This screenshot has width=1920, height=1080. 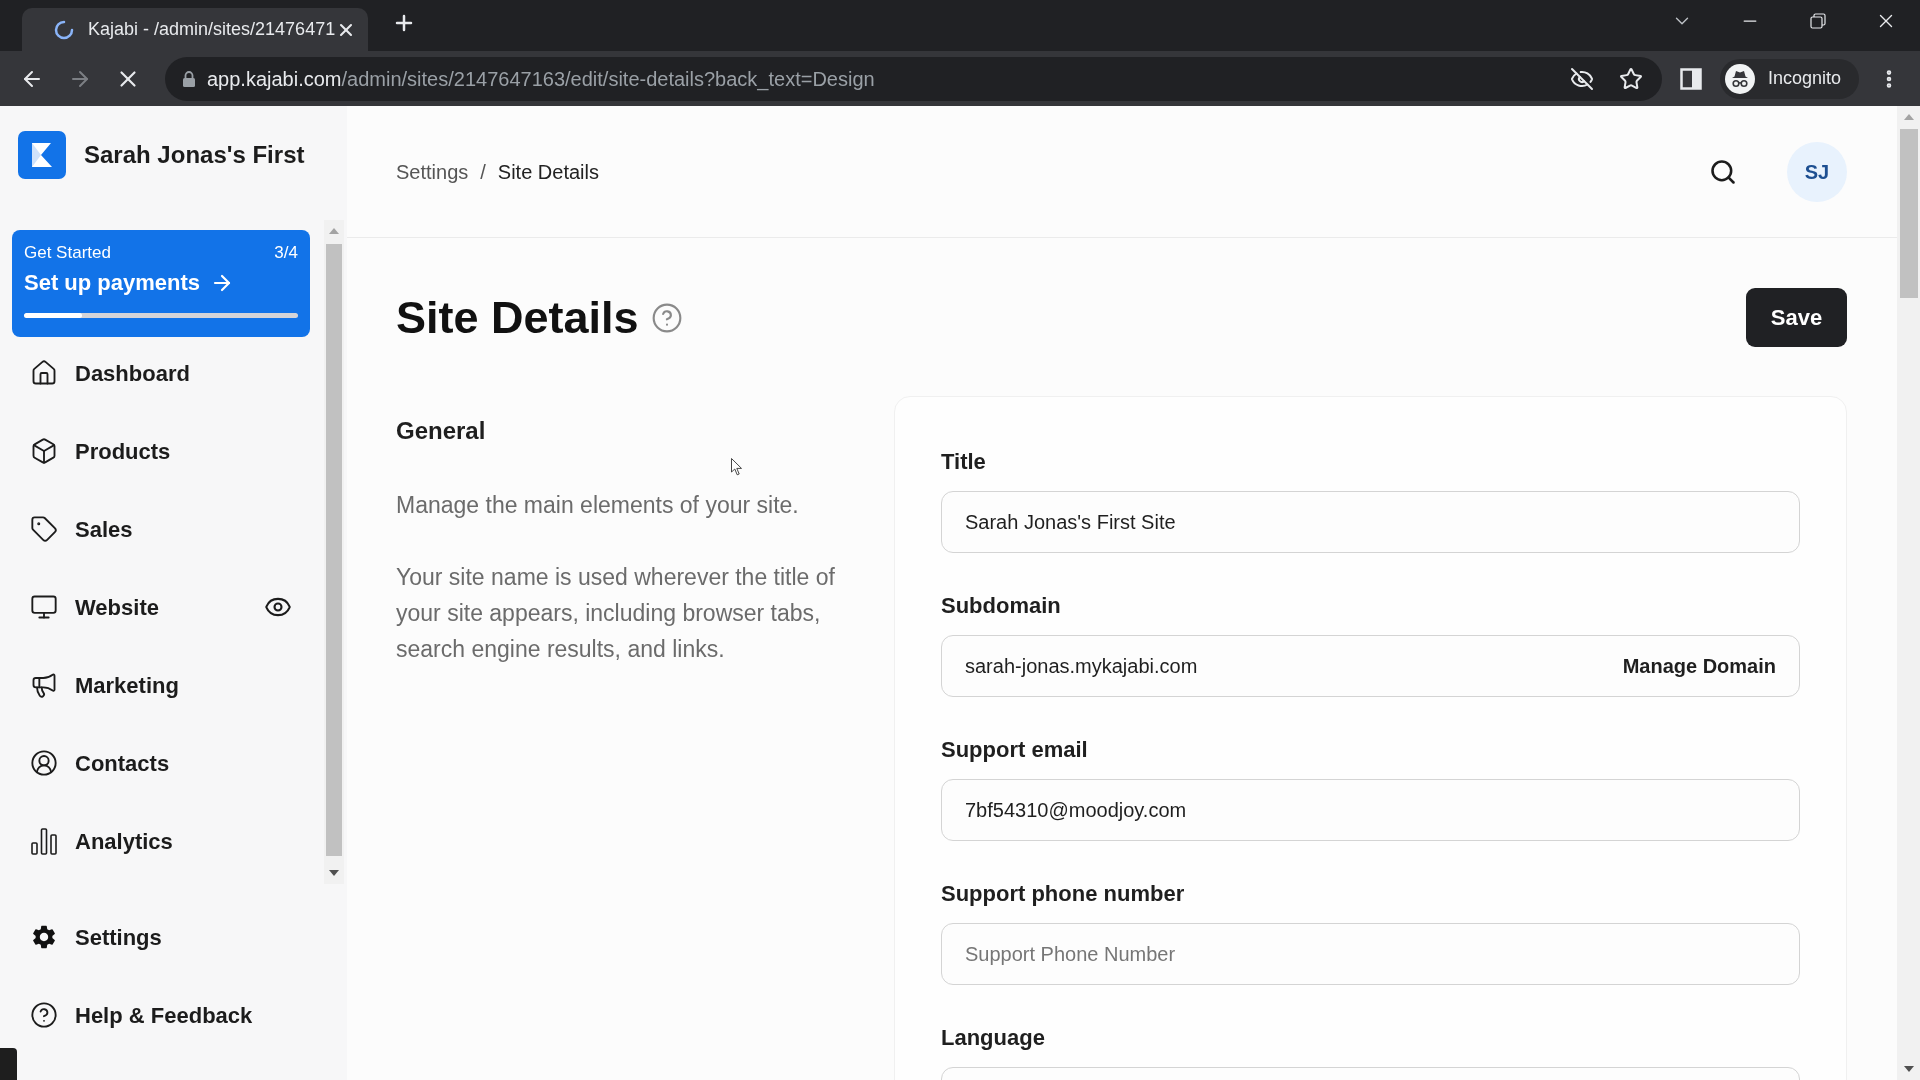 What do you see at coordinates (42, 155) in the screenshot?
I see `logo-icon` at bounding box center [42, 155].